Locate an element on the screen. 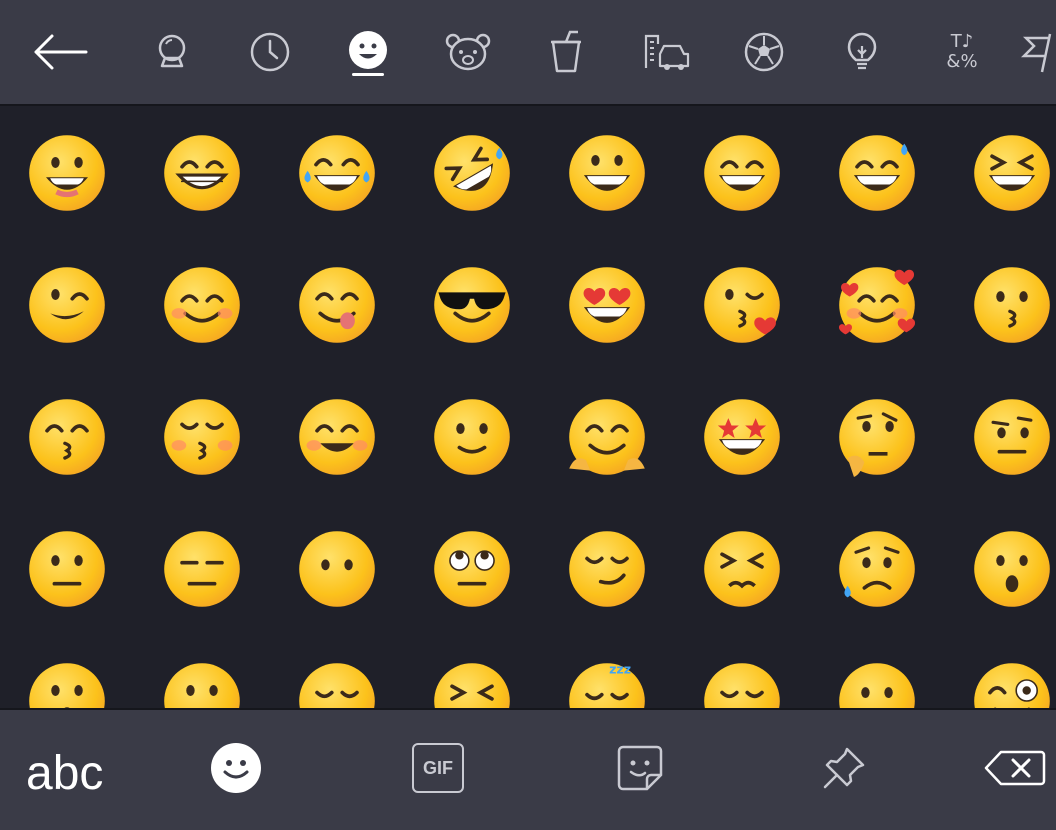 The height and width of the screenshot is (830, 1056). cup-icon is located at coordinates (566, 51).